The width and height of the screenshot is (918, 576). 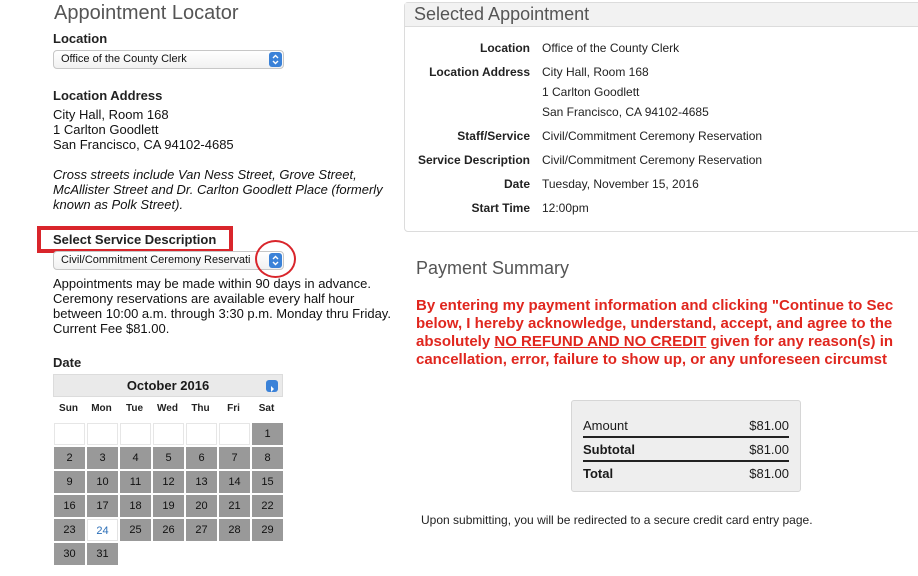 What do you see at coordinates (143, 144) in the screenshot?
I see `address-line-3: San Francisco, CA 94102-4685` at bounding box center [143, 144].